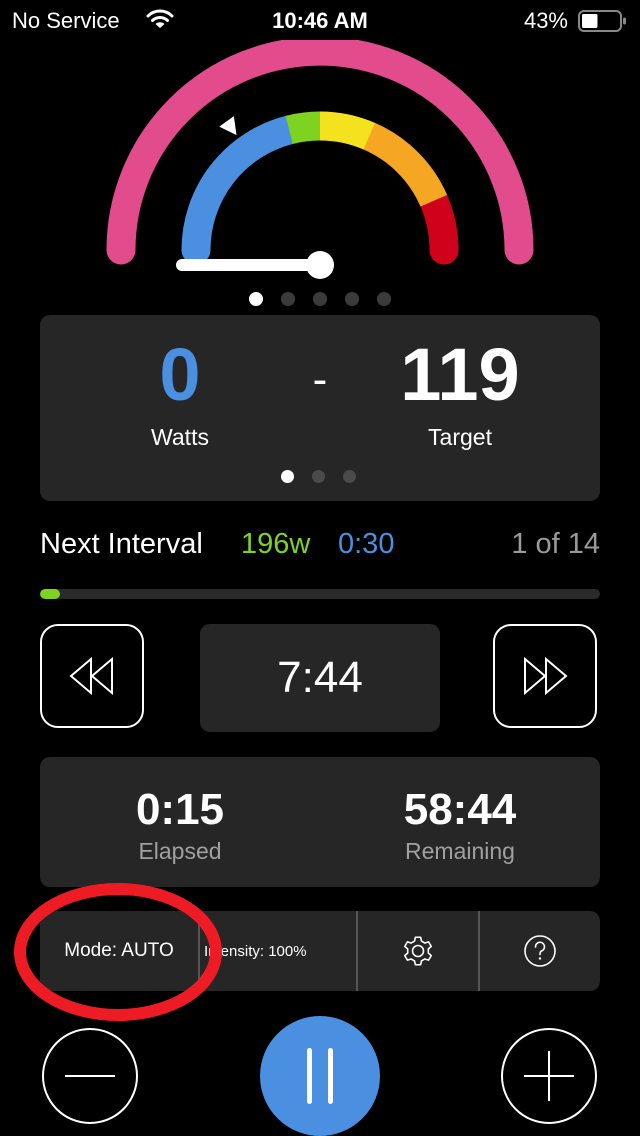 Image resolution: width=640 pixels, height=1136 pixels. I want to click on battery-percent: 43%, so click(545, 20).